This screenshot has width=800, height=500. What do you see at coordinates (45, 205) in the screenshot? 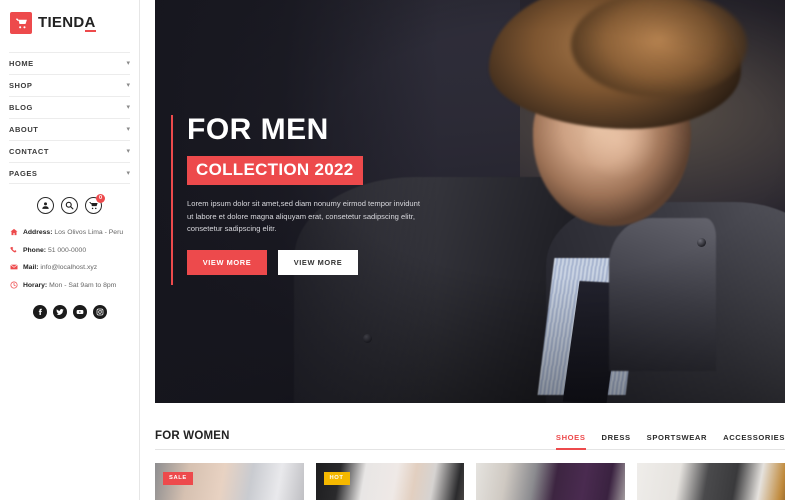
I see `user-icon` at bounding box center [45, 205].